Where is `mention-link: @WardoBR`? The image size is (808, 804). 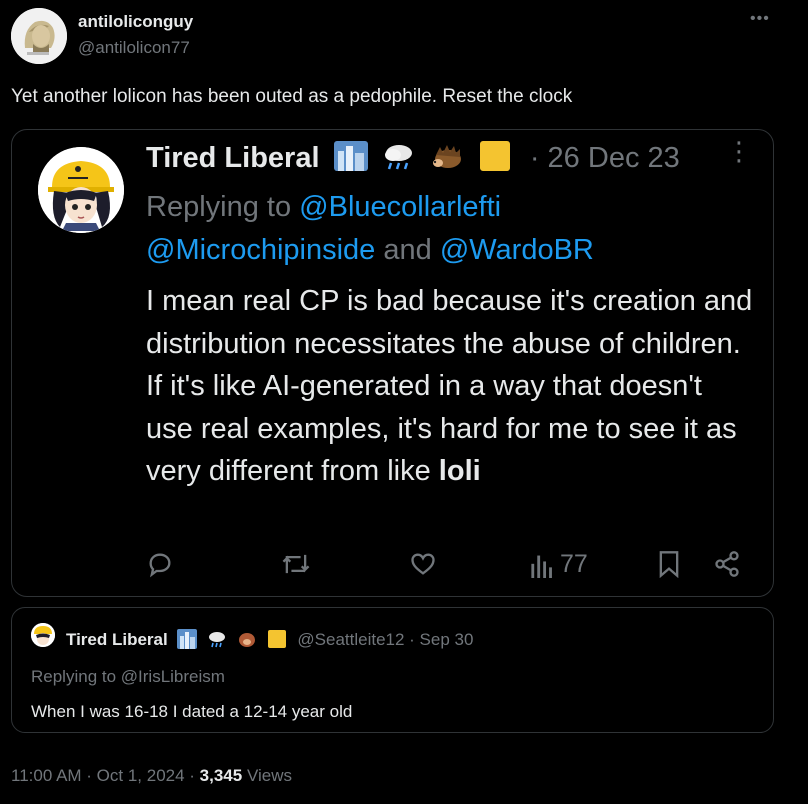 mention-link: @WardoBR is located at coordinates (517, 250).